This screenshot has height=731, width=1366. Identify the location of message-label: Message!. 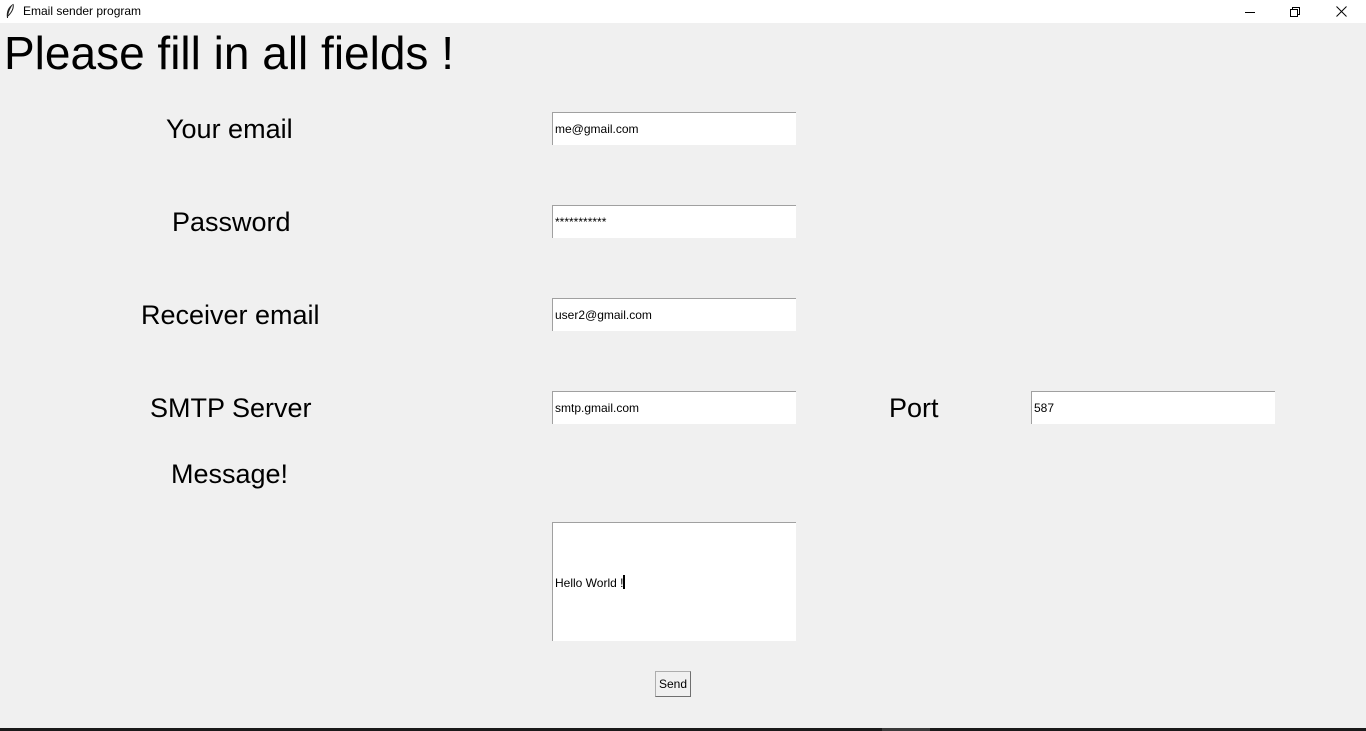
(230, 474).